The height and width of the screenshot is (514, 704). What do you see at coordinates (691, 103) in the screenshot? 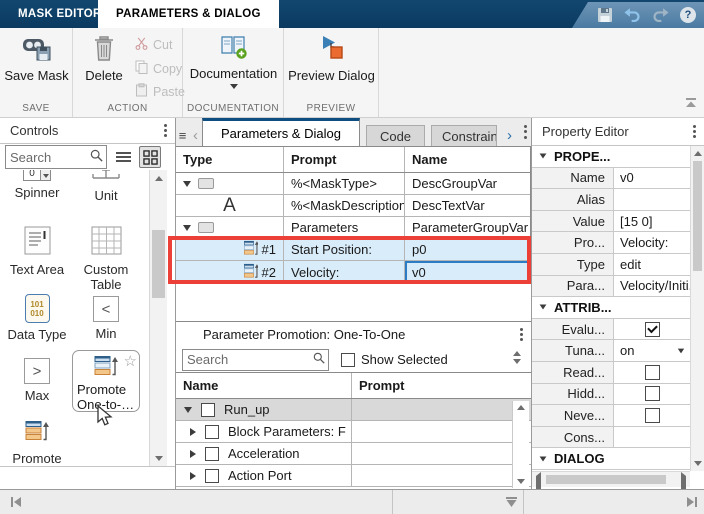
I see `collapse-ribbon-icon` at bounding box center [691, 103].